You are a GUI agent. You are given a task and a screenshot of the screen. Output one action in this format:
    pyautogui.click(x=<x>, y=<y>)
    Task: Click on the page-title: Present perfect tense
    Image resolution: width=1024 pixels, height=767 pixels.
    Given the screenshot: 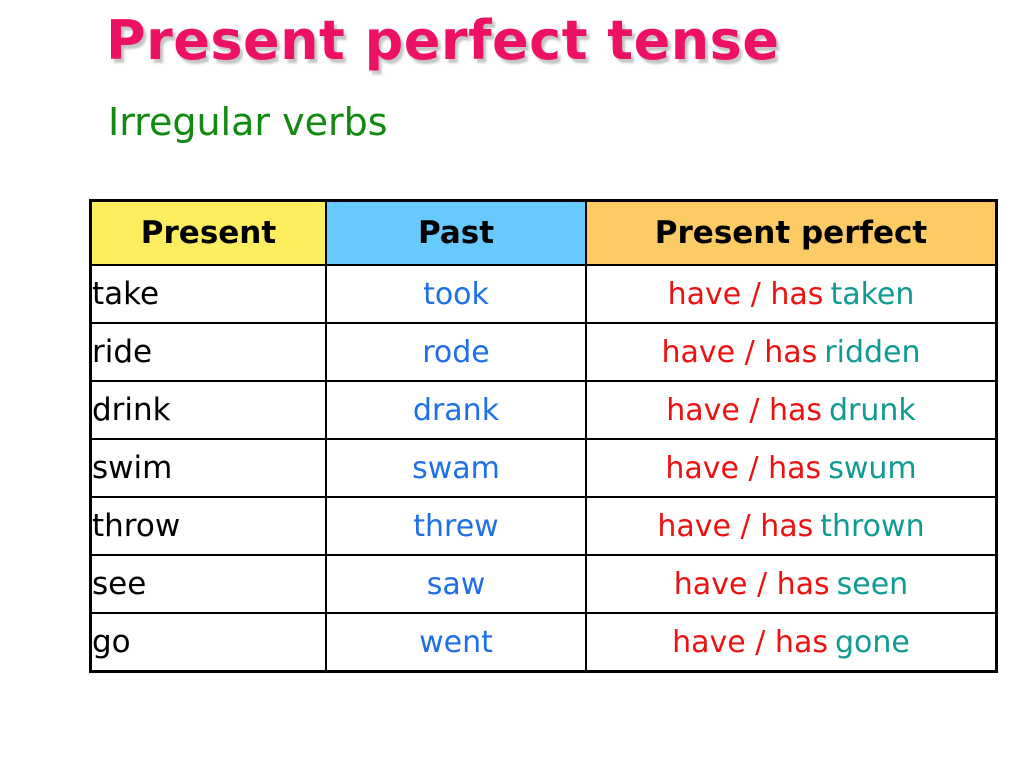 What is the action you would take?
    pyautogui.click(x=443, y=40)
    